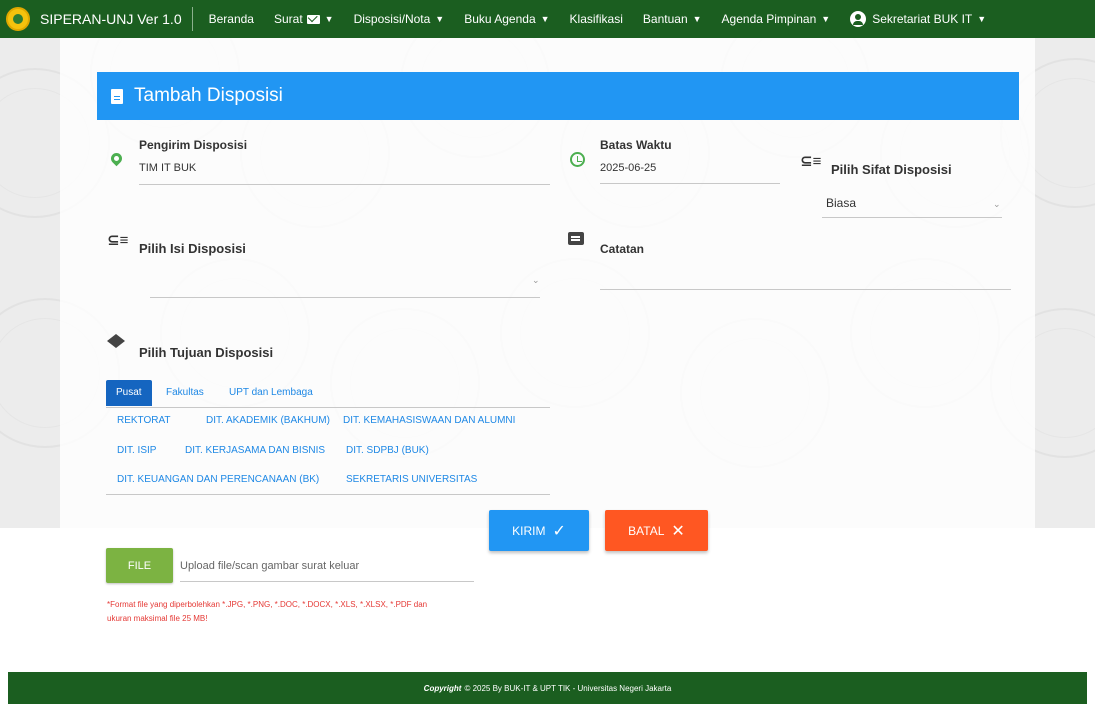 The height and width of the screenshot is (704, 1095). Describe the element at coordinates (858, 19) in the screenshot. I see `user-circle-icon` at that location.